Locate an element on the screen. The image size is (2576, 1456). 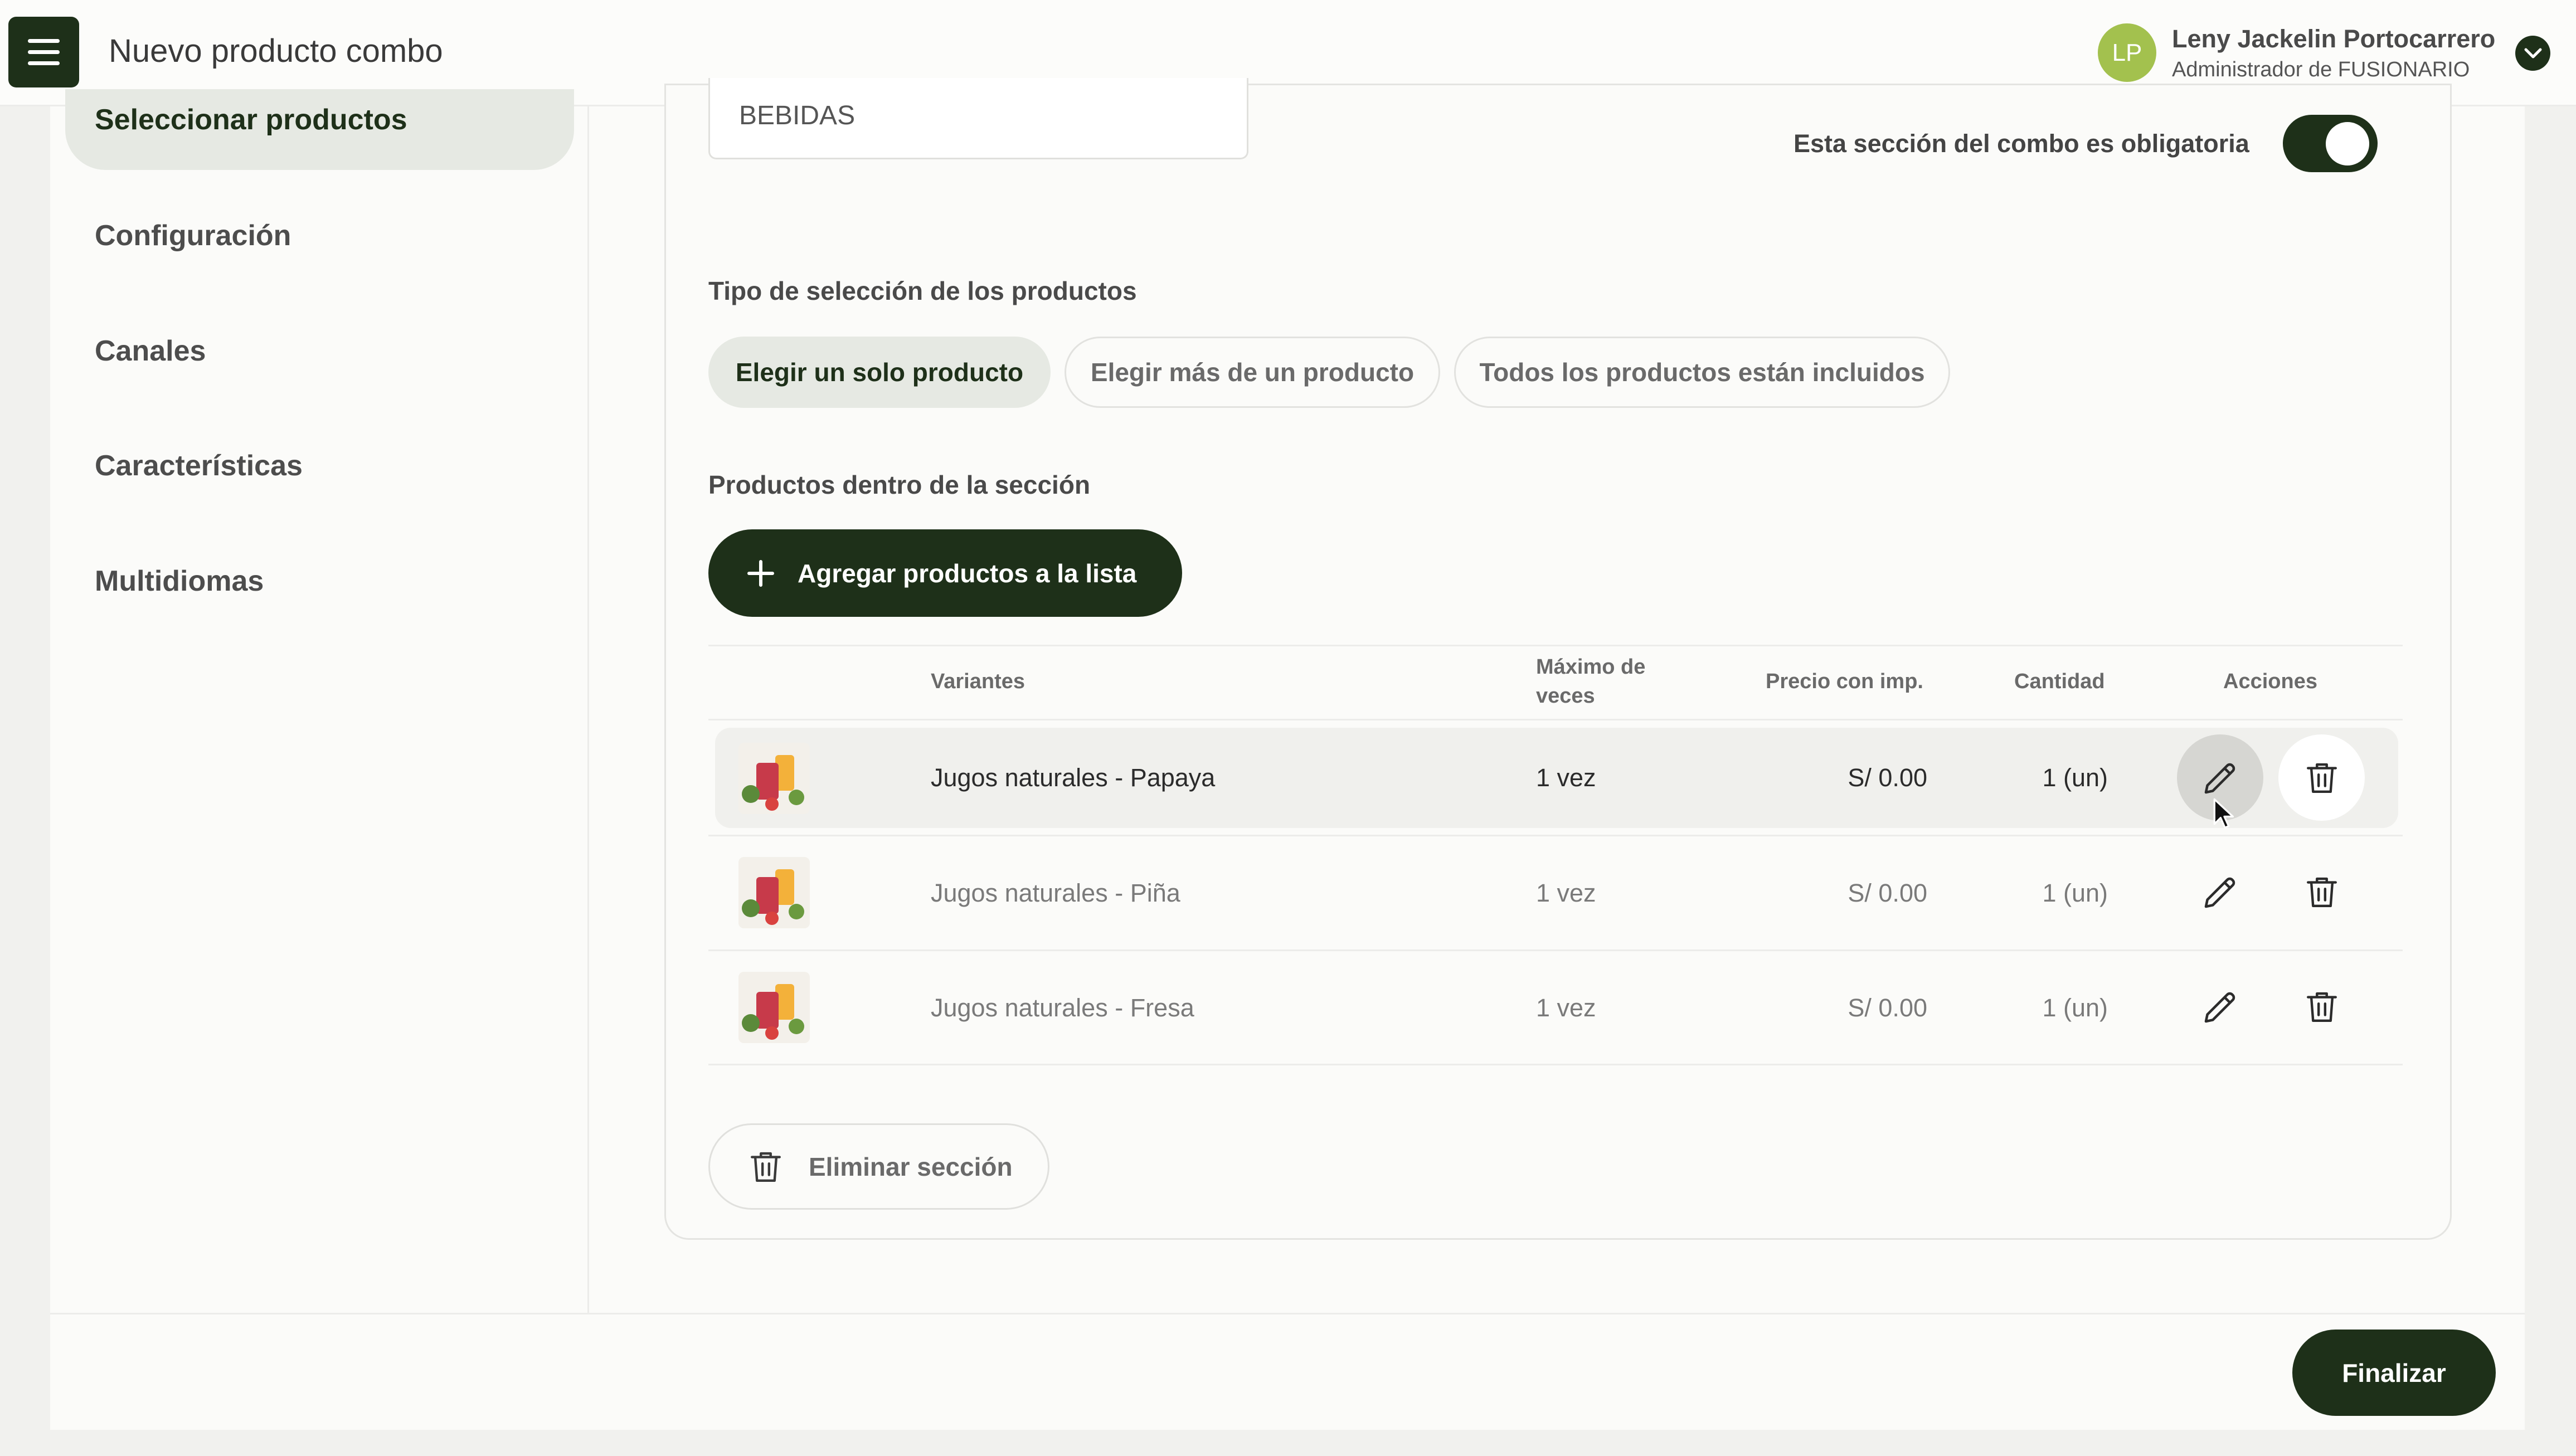
delete-section-button: Eliminar sección is located at coordinates (878, 1167).